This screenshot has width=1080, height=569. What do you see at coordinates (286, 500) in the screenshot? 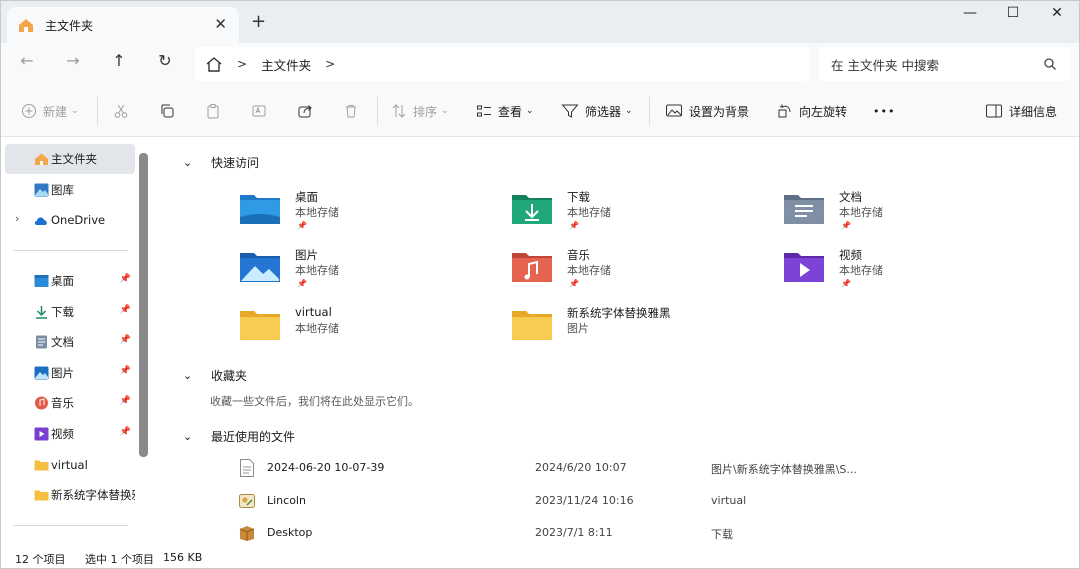
I see `recent-file-name: Lincoln` at bounding box center [286, 500].